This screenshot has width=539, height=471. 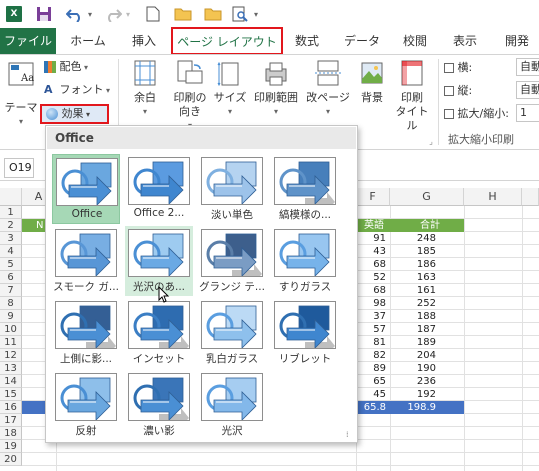 What do you see at coordinates (230, 89) in the screenshot?
I see `size-button: サイズ ▾` at bounding box center [230, 89].